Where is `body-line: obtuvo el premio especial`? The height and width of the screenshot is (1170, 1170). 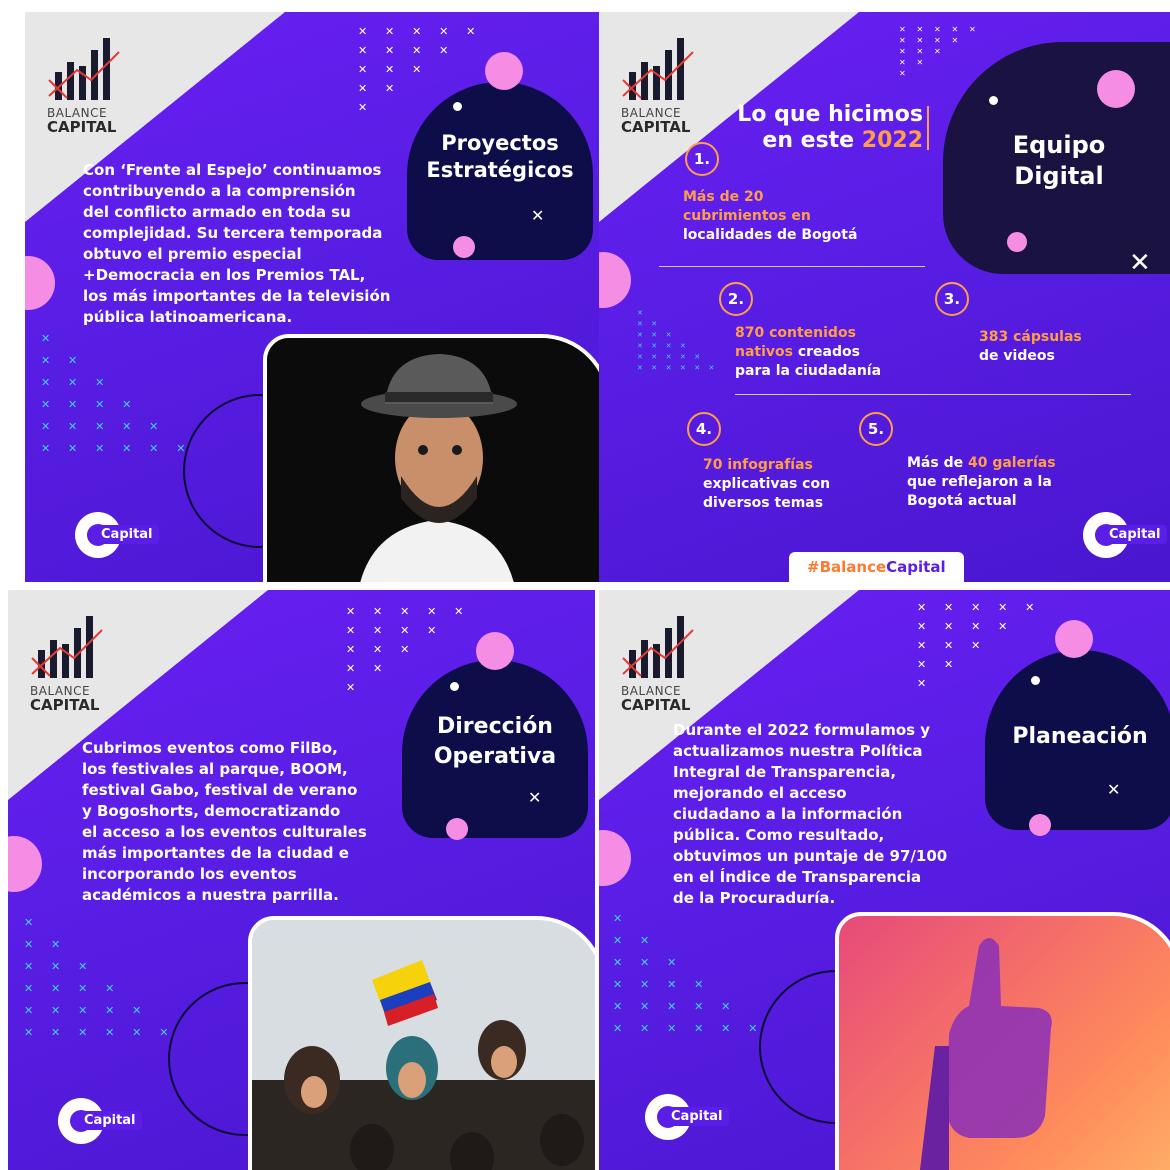 body-line: obtuvo el premio especial is located at coordinates (192, 254).